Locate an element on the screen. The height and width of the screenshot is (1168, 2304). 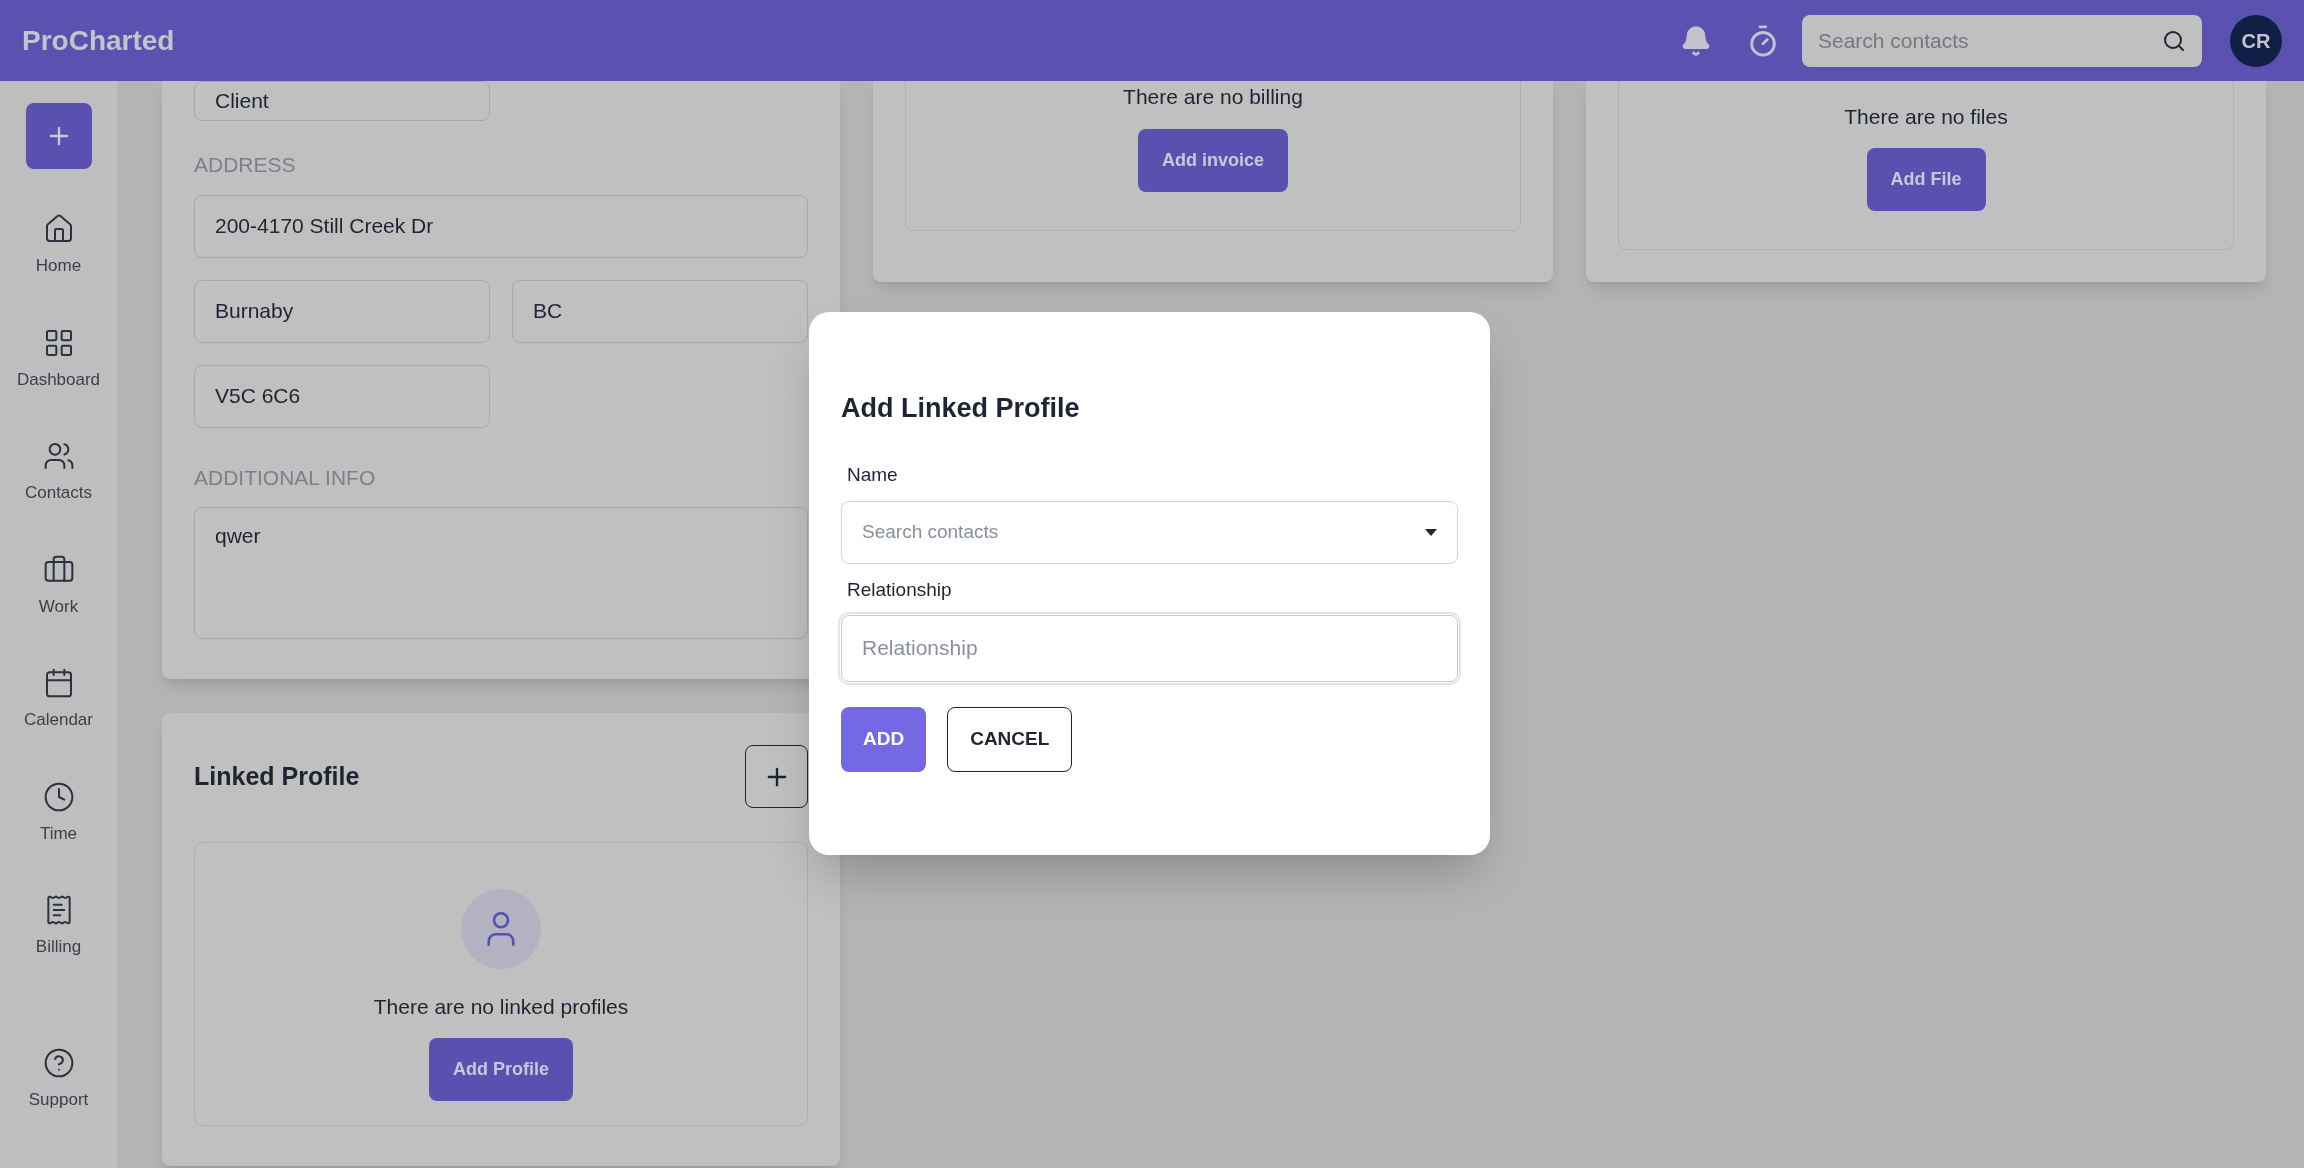
add-linked-profile-button is located at coordinates (776, 776).